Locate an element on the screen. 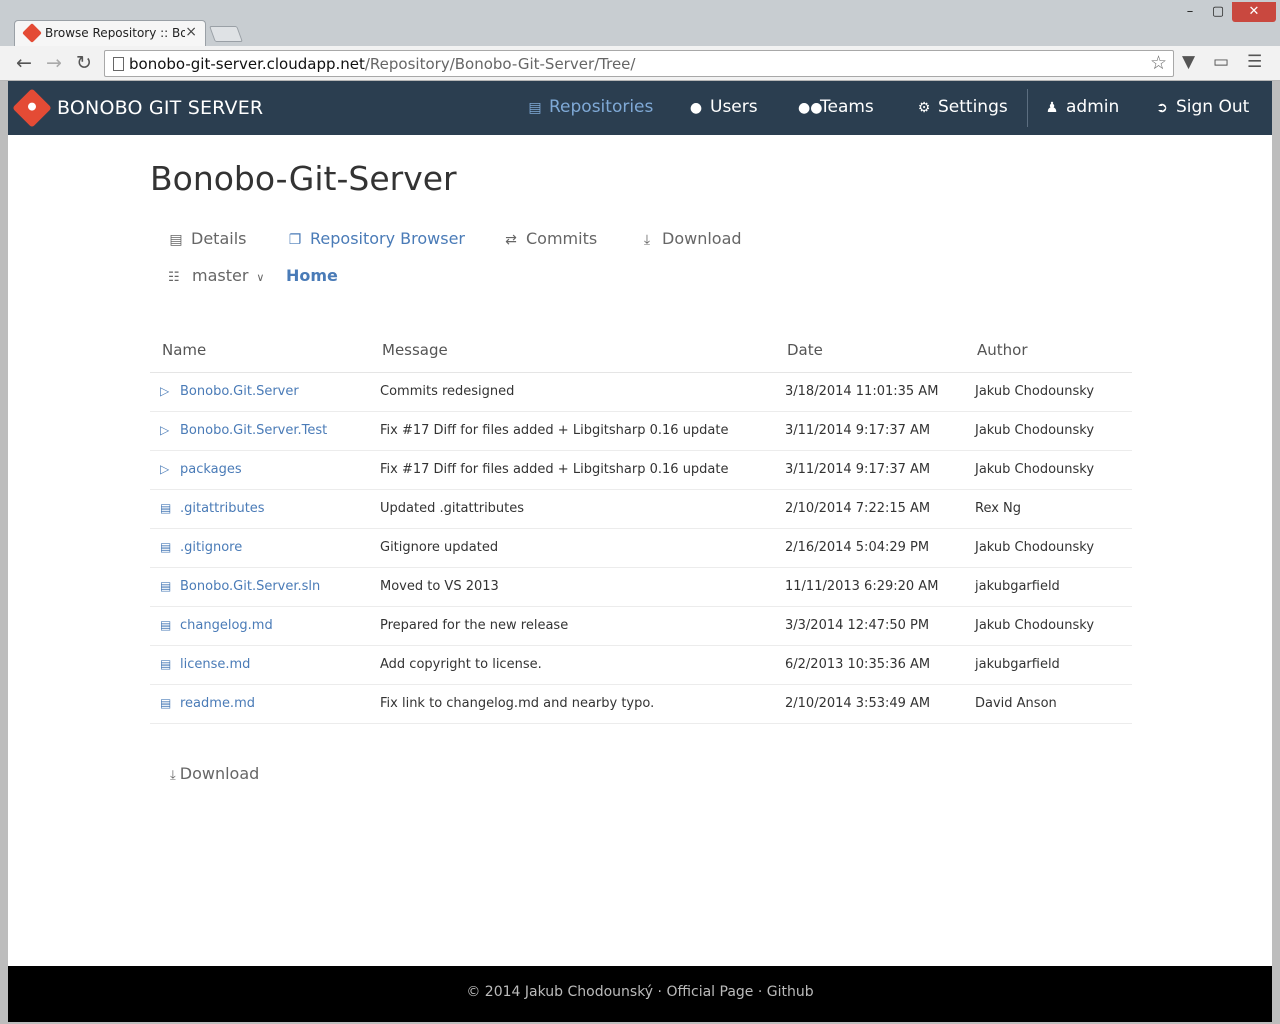 This screenshot has height=1024, width=1280. maximize-icon: ▢ is located at coordinates (1218, 12).